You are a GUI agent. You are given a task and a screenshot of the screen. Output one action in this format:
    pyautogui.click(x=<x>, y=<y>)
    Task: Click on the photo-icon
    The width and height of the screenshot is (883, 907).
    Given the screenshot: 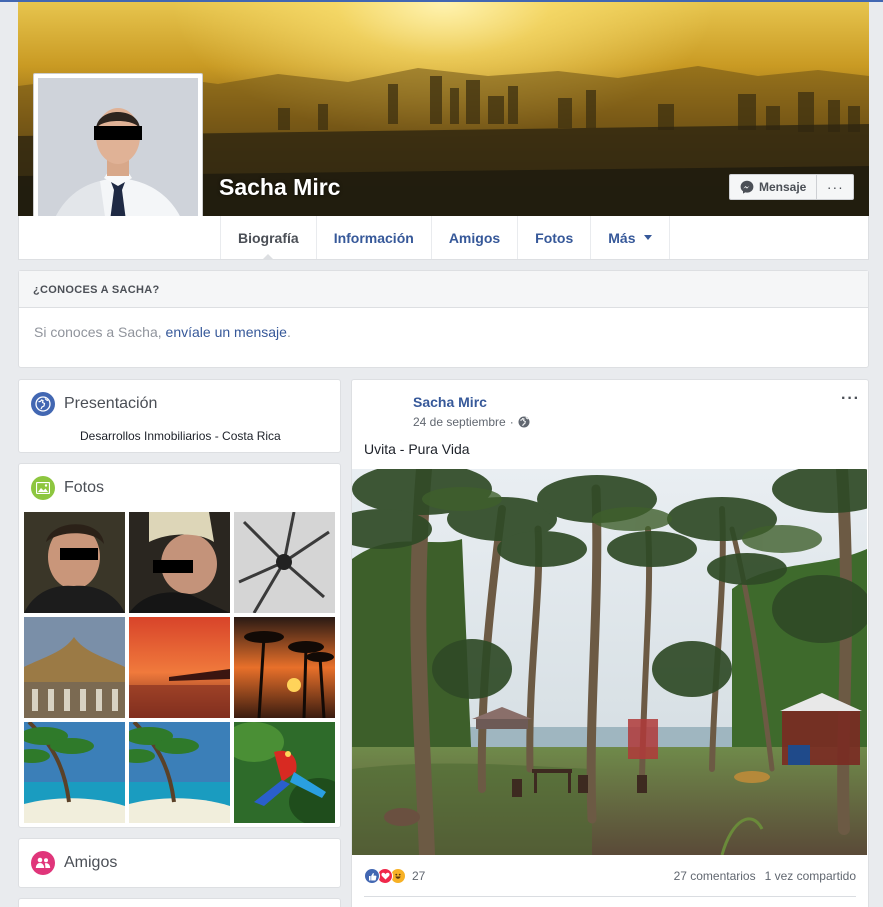 What is the action you would take?
    pyautogui.click(x=43, y=488)
    